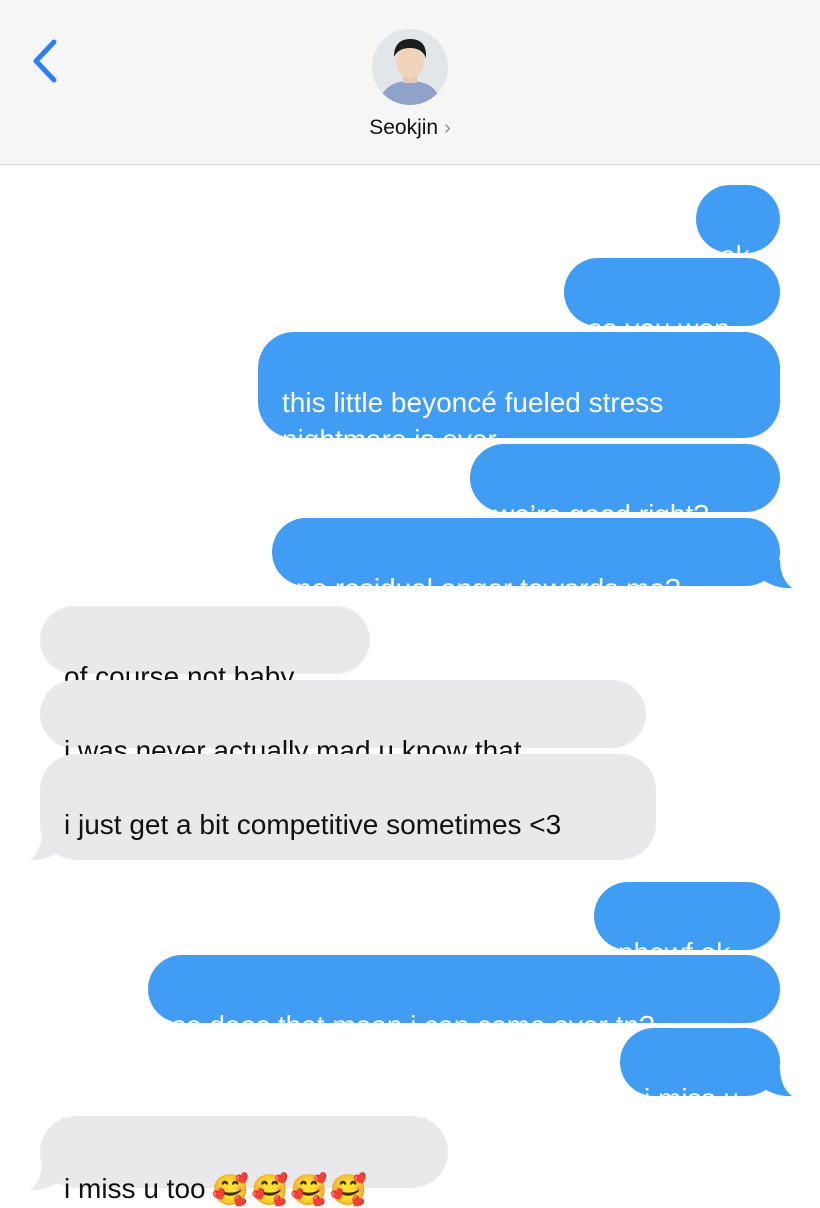 This screenshot has height=1208, width=820. What do you see at coordinates (410, 67) in the screenshot?
I see `contact-avatar` at bounding box center [410, 67].